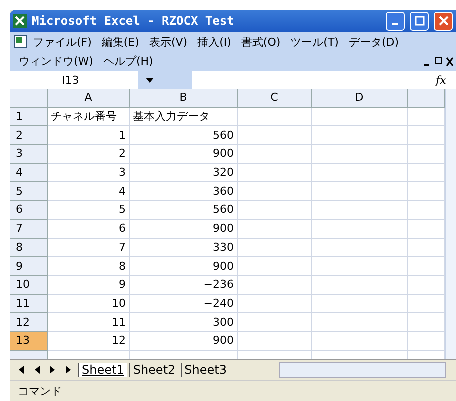 This screenshot has height=401, width=456. Describe the element at coordinates (184, 285) in the screenshot. I see `table-cell: −236` at that location.